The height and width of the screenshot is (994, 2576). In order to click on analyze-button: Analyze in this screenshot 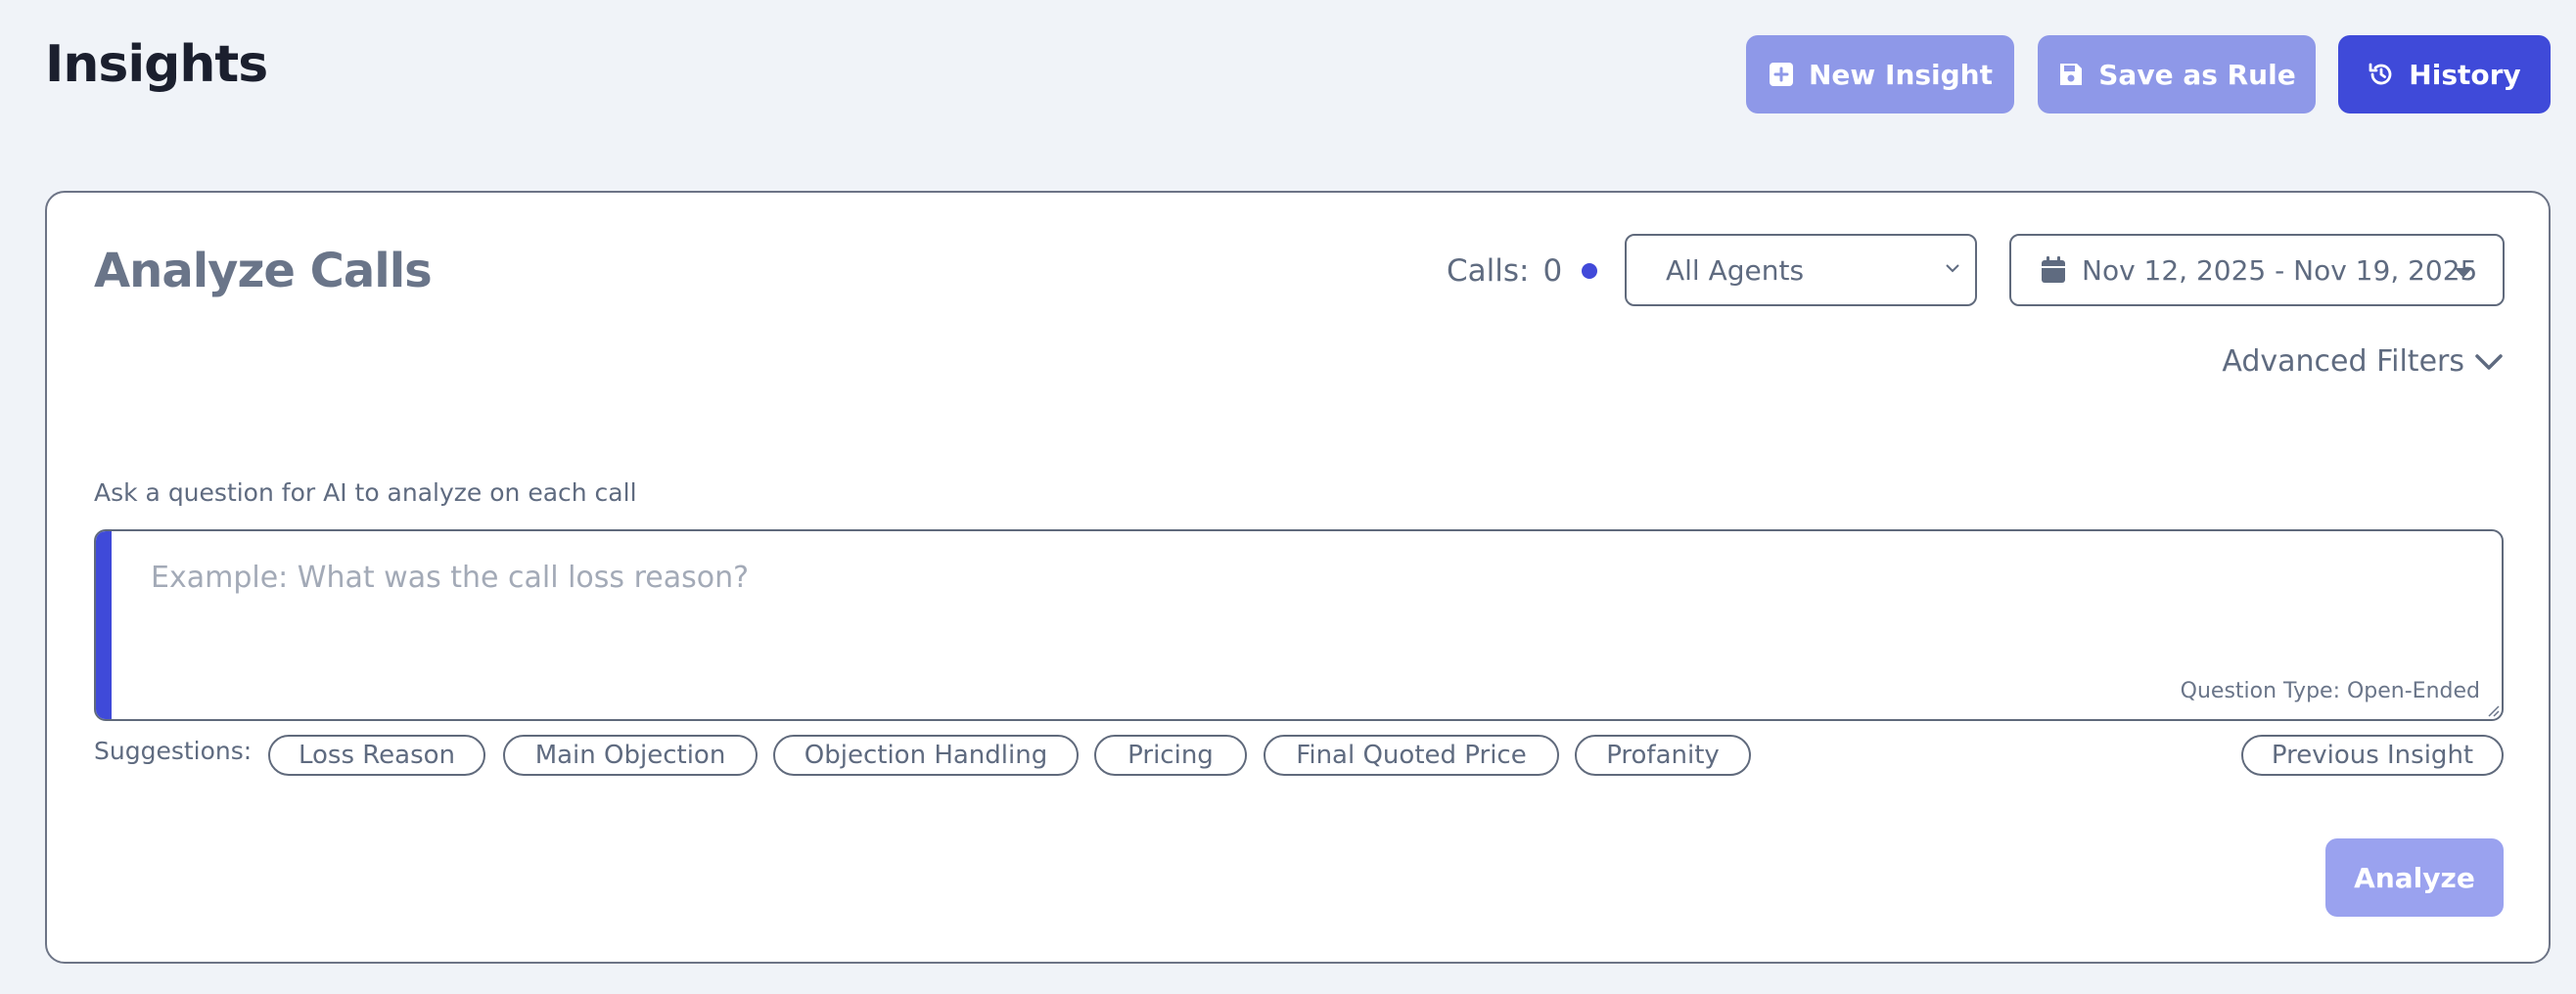, I will do `click(2415, 877)`.